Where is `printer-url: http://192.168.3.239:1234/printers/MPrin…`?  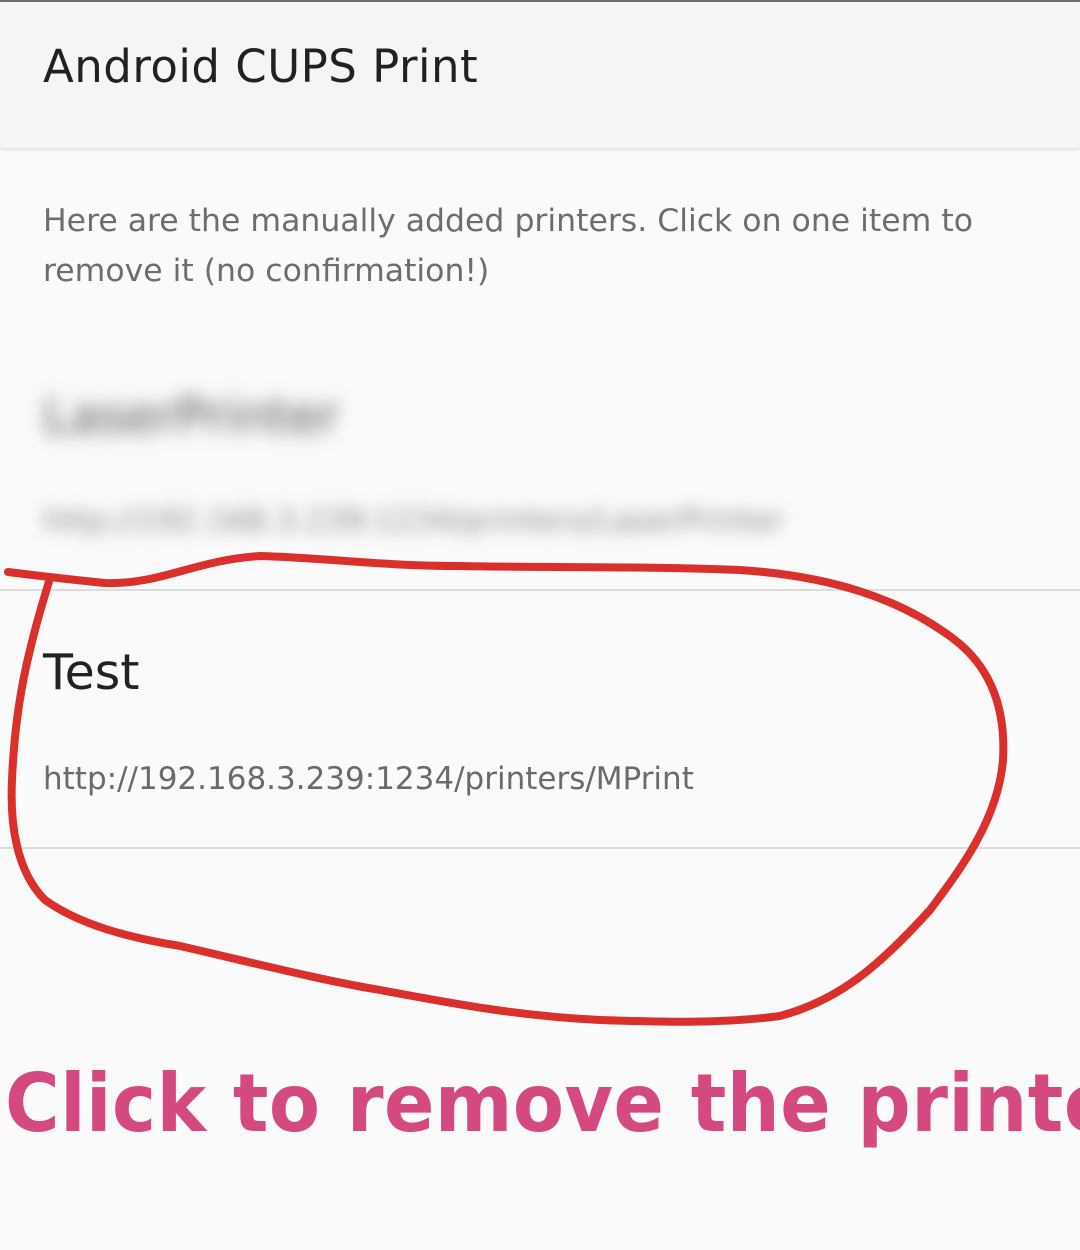 printer-url: http://192.168.3.239:1234/printers/MPrin… is located at coordinates (368, 779).